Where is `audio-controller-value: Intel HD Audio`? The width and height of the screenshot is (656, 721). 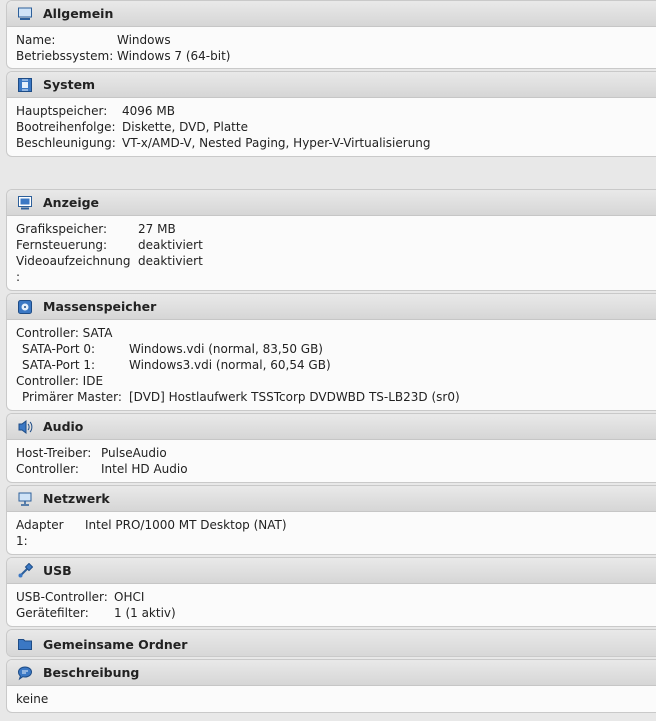 audio-controller-value: Intel HD Audio is located at coordinates (144, 469).